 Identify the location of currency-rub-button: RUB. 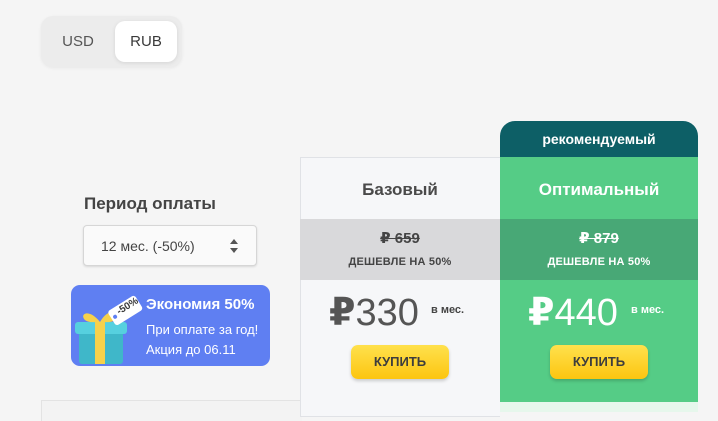
(146, 41).